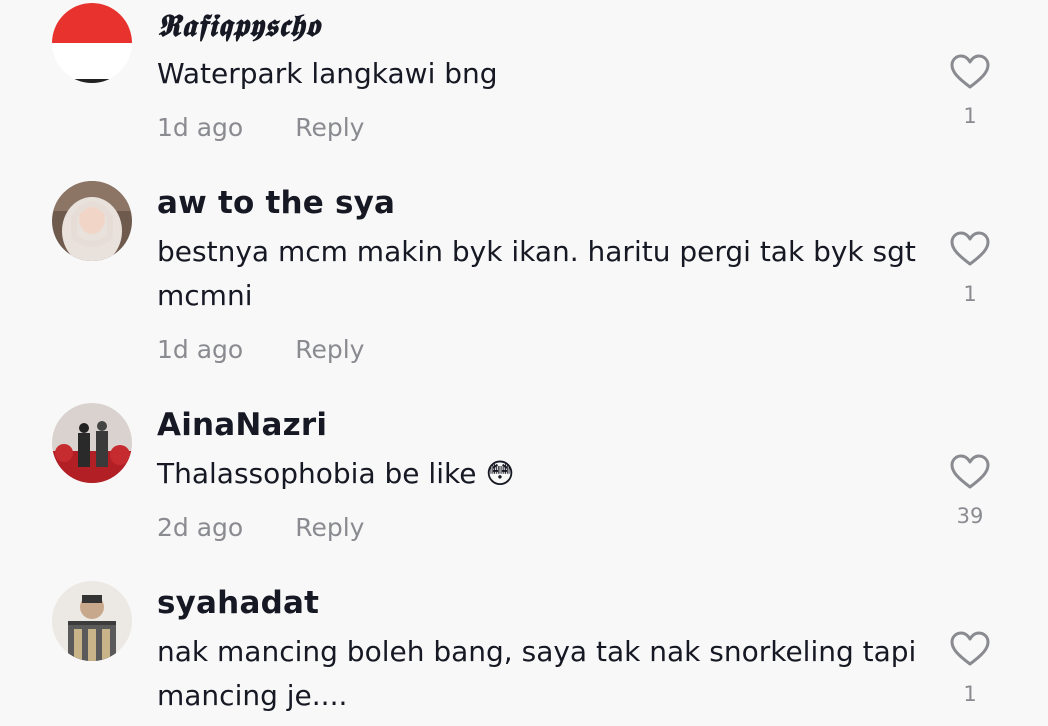 This screenshot has width=1048, height=726. I want to click on comment-timestamp: 2d ago, so click(200, 527).